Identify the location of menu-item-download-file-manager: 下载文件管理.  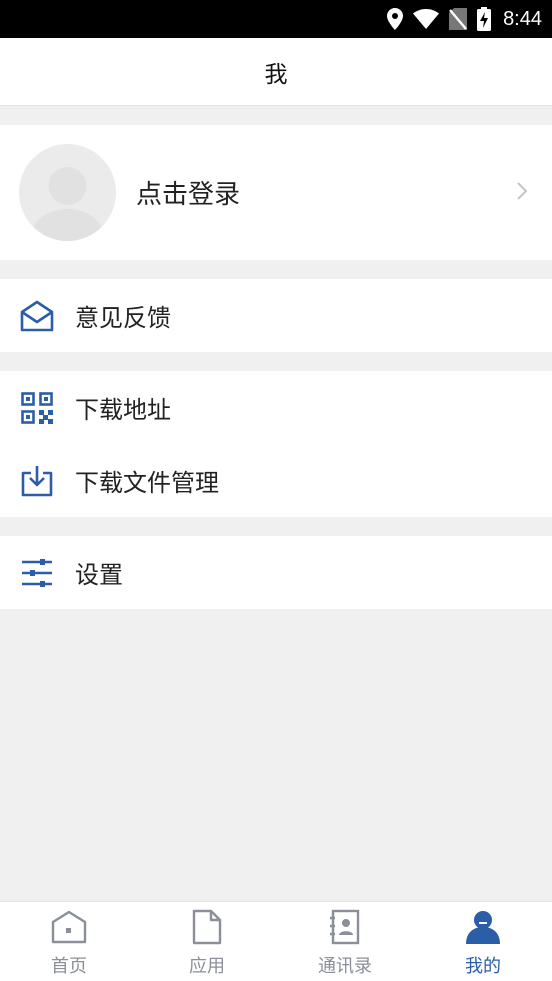
(276, 480).